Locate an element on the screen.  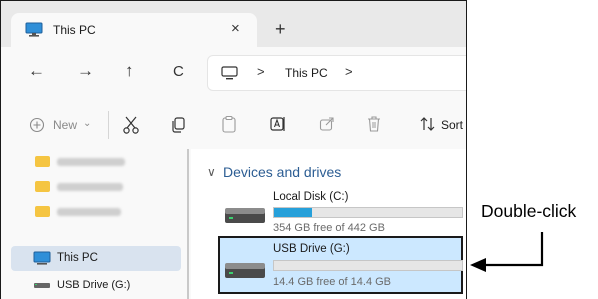
chevron-down-icon: ⌄ is located at coordinates (87, 123).